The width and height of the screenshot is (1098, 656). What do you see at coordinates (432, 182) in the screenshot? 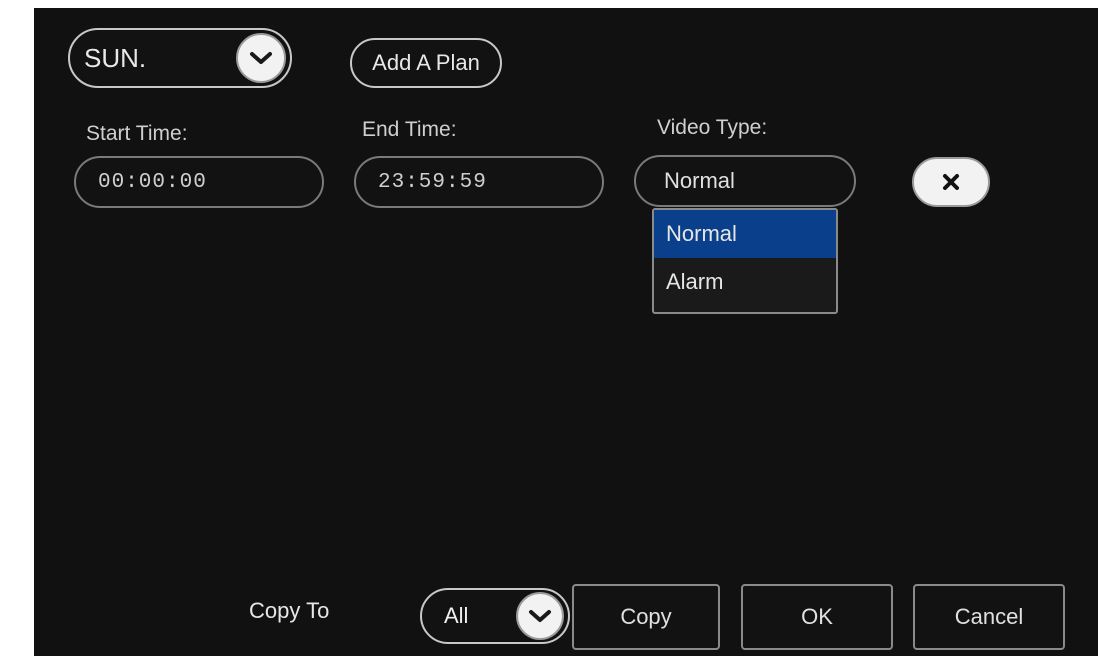
I see `end-time-value: 23:59:59` at bounding box center [432, 182].